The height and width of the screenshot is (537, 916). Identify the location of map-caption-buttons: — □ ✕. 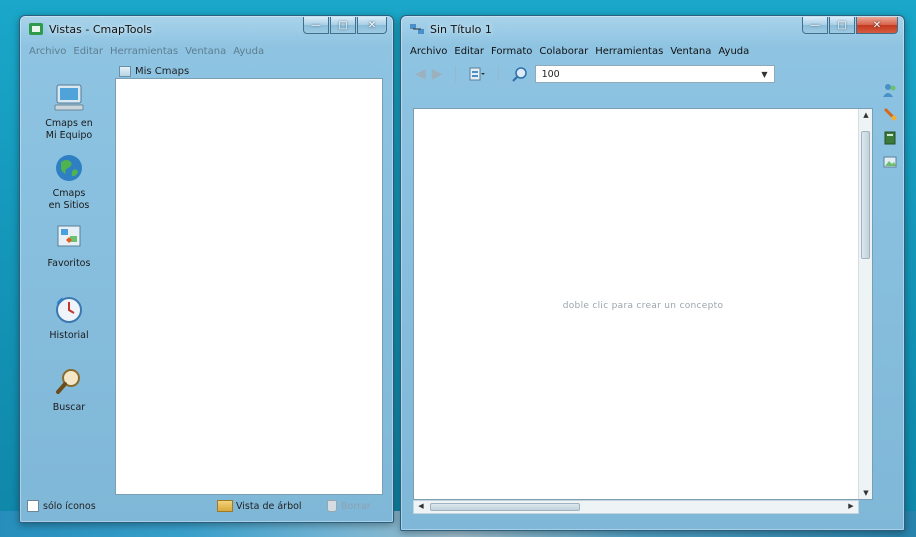
(850, 25).